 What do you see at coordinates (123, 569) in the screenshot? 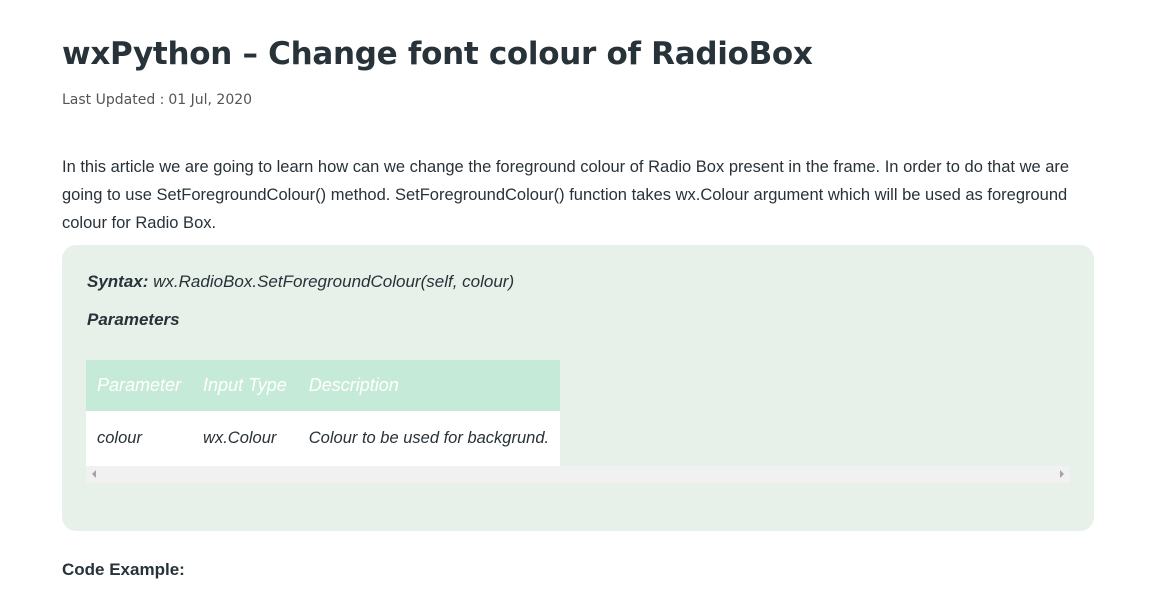
I see `code-example-heading: Code Example:` at bounding box center [123, 569].